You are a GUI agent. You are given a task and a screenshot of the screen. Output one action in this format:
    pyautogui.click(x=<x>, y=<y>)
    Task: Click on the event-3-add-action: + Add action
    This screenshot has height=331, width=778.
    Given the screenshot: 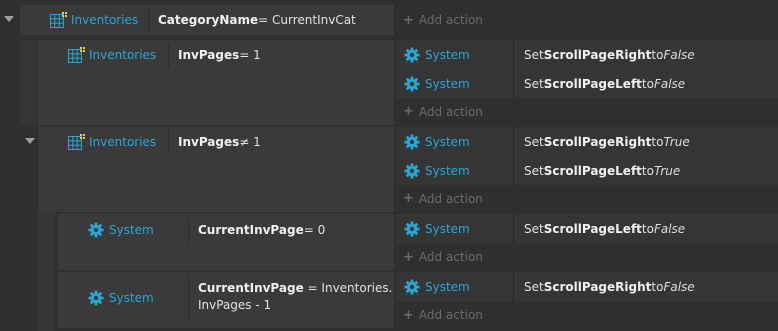 What is the action you would take?
    pyautogui.click(x=443, y=257)
    